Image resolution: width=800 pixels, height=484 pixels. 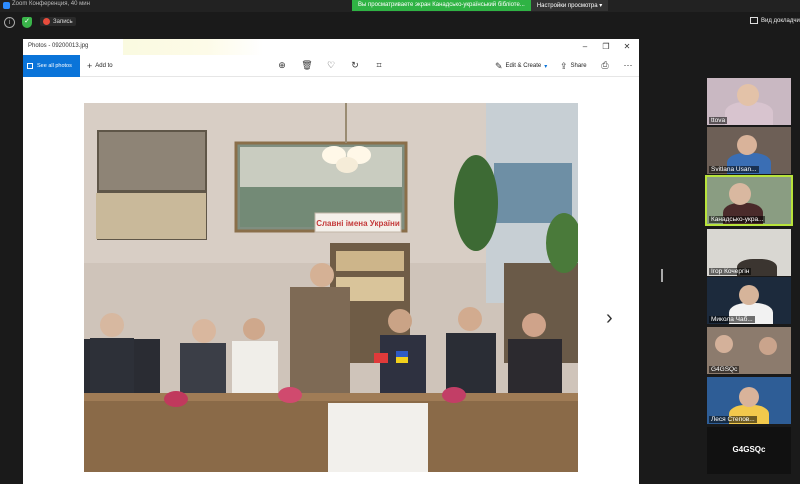 What do you see at coordinates (749, 252) in the screenshot?
I see `participant-tile: Ігор Кочергін` at bounding box center [749, 252].